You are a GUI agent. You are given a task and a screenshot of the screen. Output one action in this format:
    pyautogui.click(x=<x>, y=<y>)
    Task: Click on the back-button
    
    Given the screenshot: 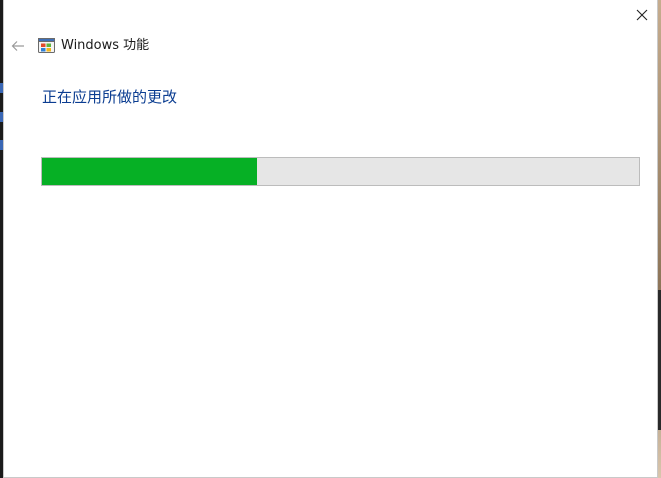 What is the action you would take?
    pyautogui.click(x=18, y=46)
    